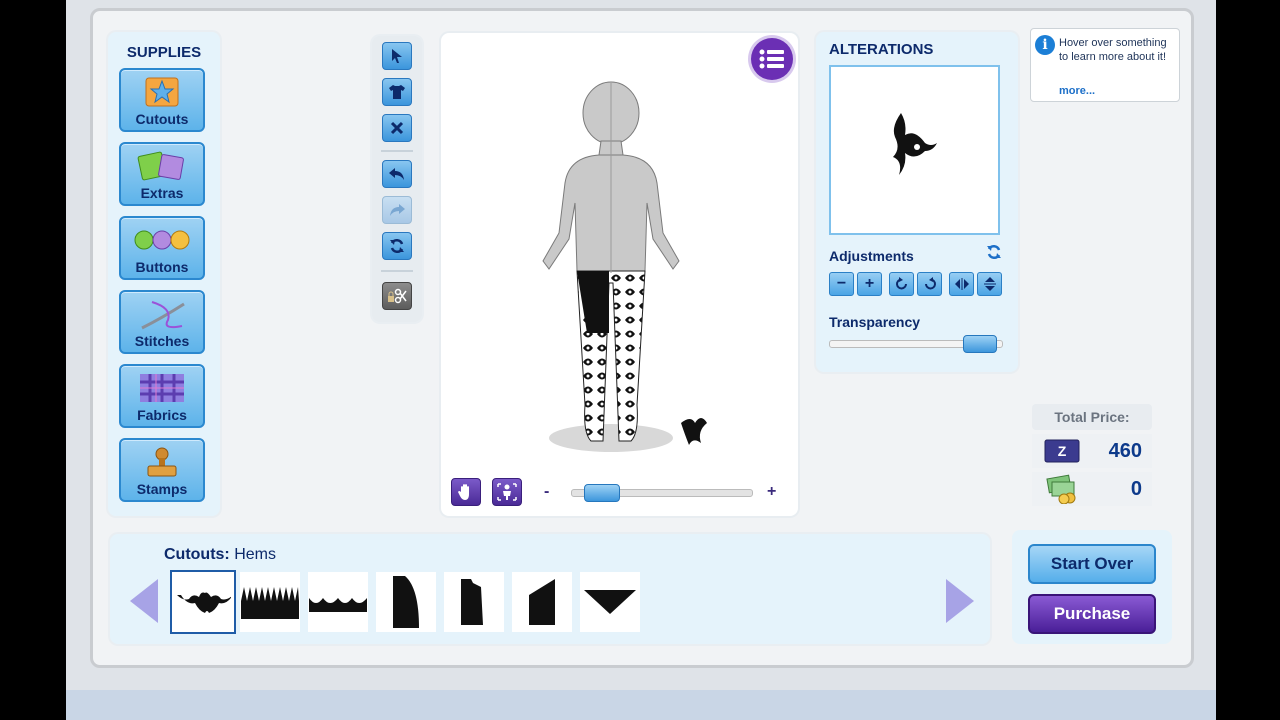 This screenshot has height=720, width=1280. What do you see at coordinates (1125, 451) in the screenshot?
I see `zbucks-amount: 460` at bounding box center [1125, 451].